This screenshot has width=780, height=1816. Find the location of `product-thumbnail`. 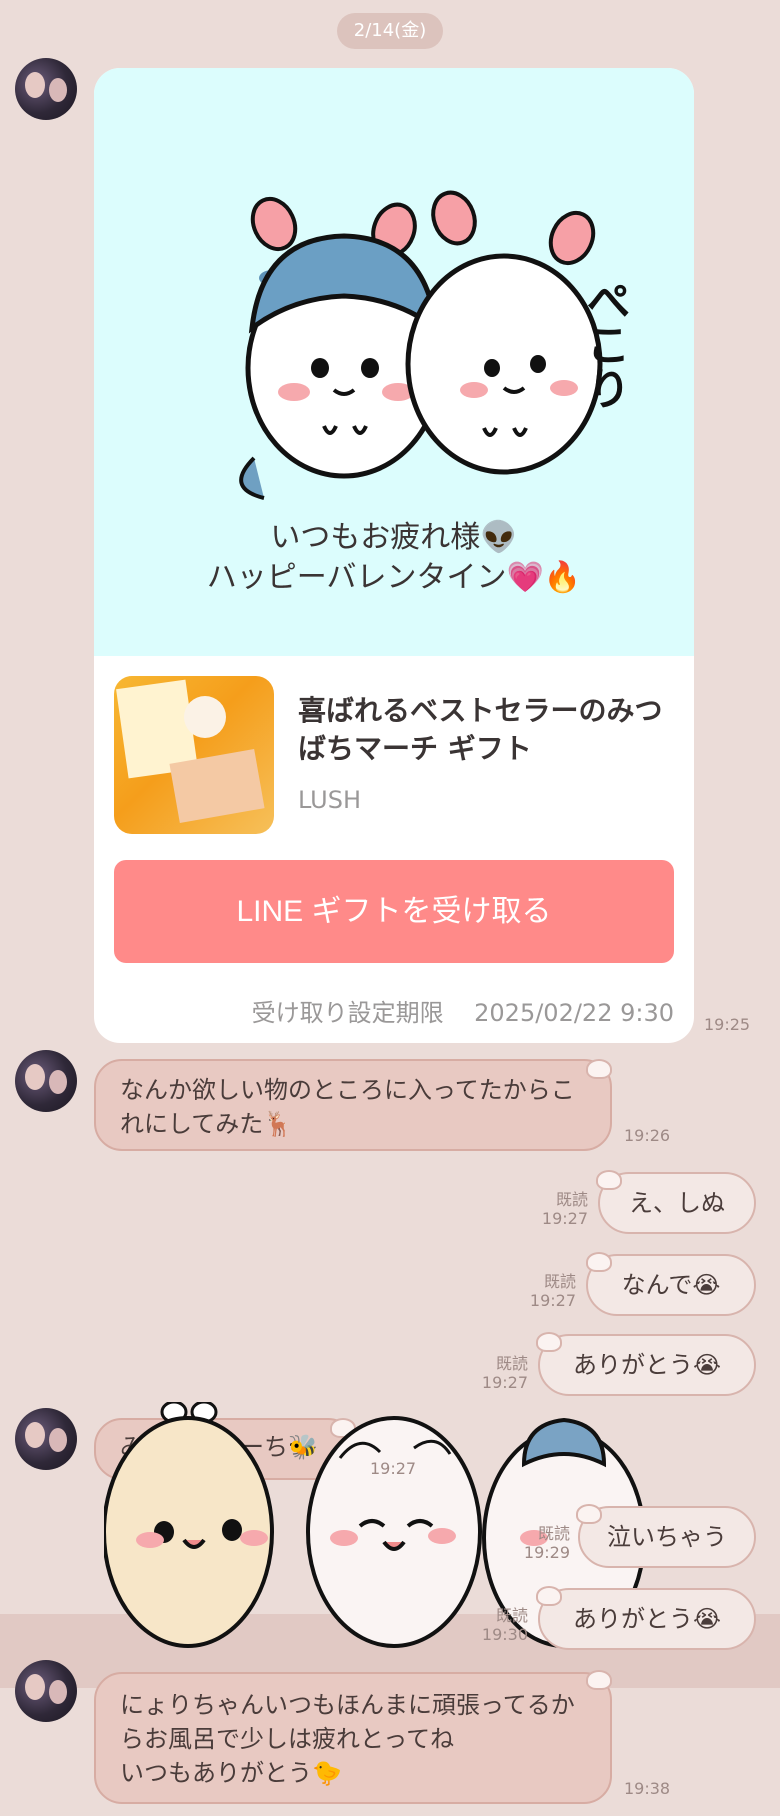

product-thumbnail is located at coordinates (194, 755).